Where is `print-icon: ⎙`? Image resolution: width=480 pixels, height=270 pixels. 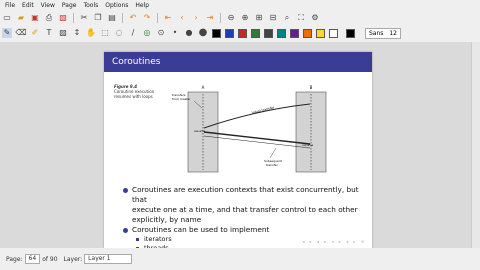
print-icon: ⎙ is located at coordinates (49, 18).